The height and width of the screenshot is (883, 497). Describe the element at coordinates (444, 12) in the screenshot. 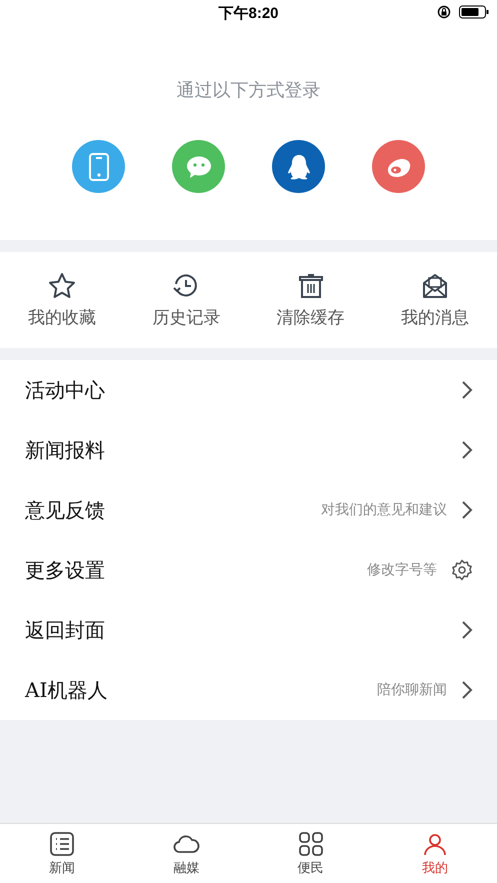

I see `rotation-lock-icon` at that location.